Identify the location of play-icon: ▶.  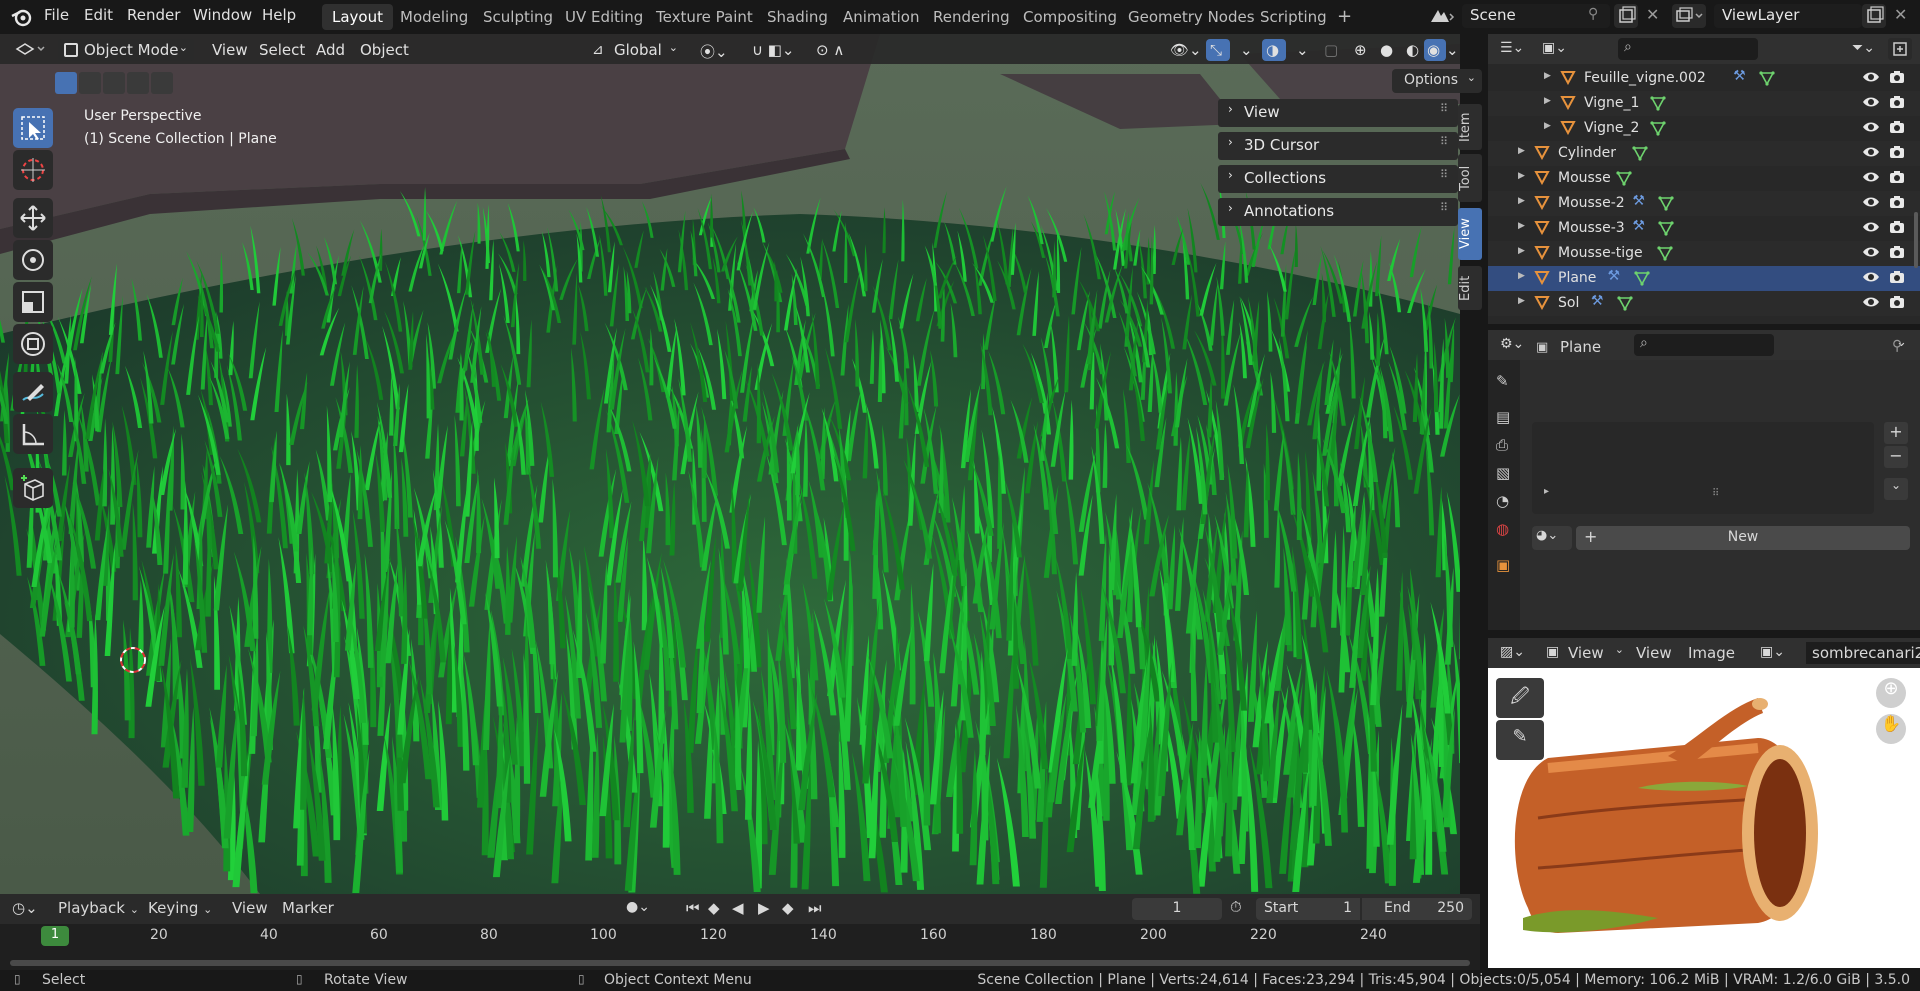
(764, 908).